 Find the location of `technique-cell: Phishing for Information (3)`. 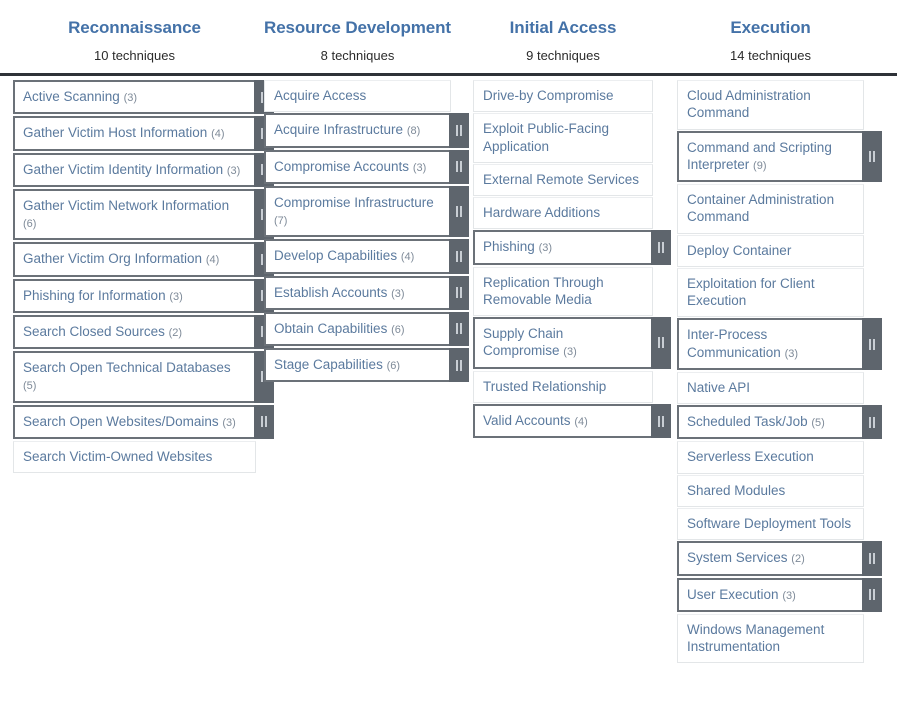

technique-cell: Phishing for Information (3) is located at coordinates (143, 295).